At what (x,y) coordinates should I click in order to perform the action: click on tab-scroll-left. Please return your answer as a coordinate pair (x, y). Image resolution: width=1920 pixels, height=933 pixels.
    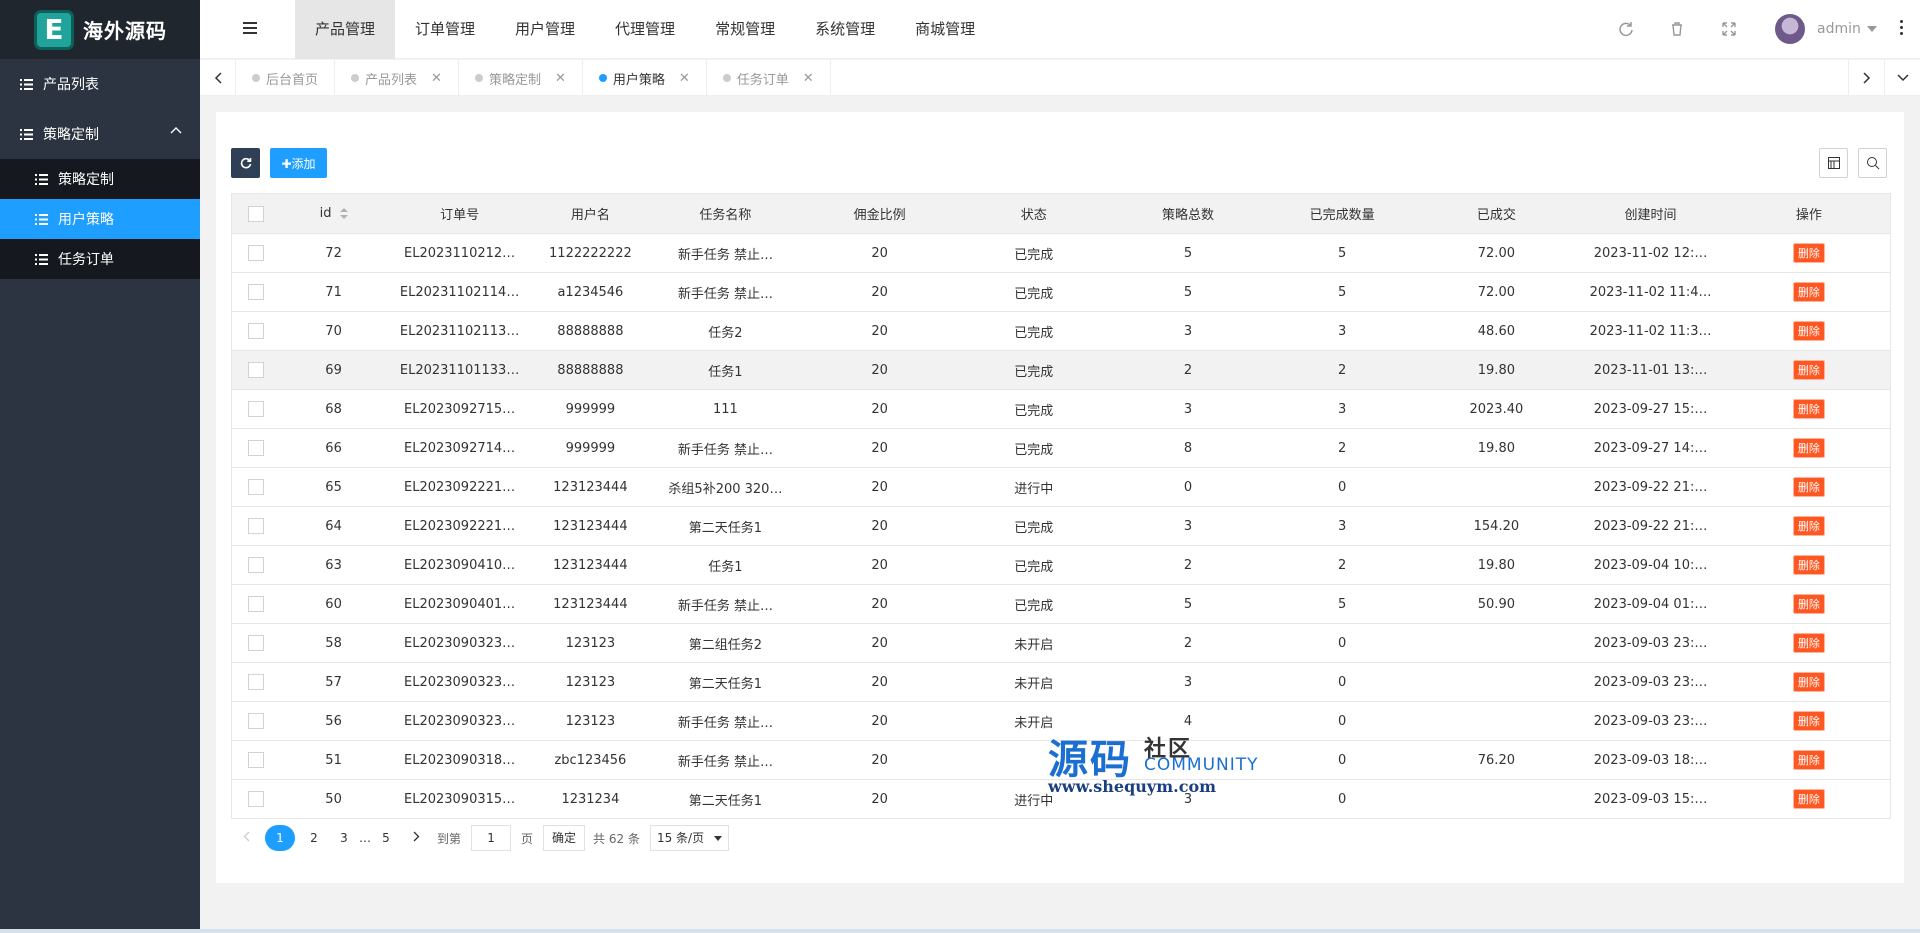
    Looking at the image, I should click on (218, 78).